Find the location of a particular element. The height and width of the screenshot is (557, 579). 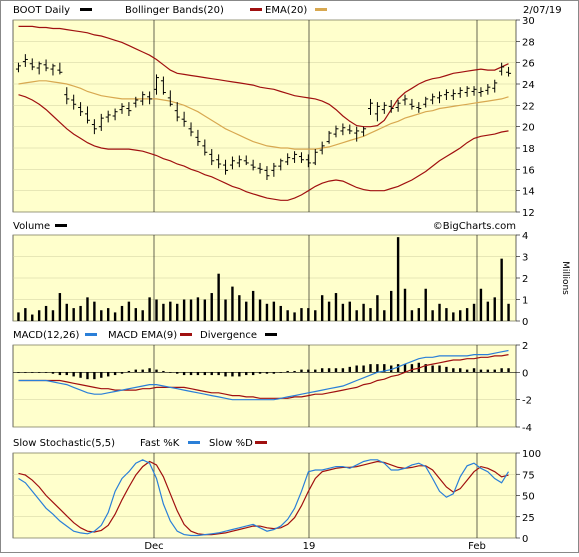

ema-label: EMA(20) is located at coordinates (286, 10).